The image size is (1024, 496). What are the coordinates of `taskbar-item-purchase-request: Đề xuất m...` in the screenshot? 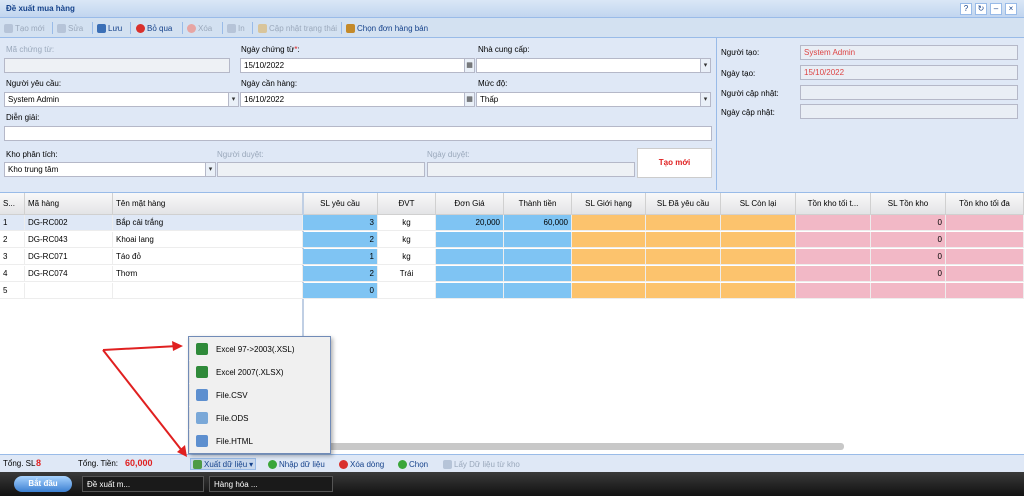 It's located at (143, 484).